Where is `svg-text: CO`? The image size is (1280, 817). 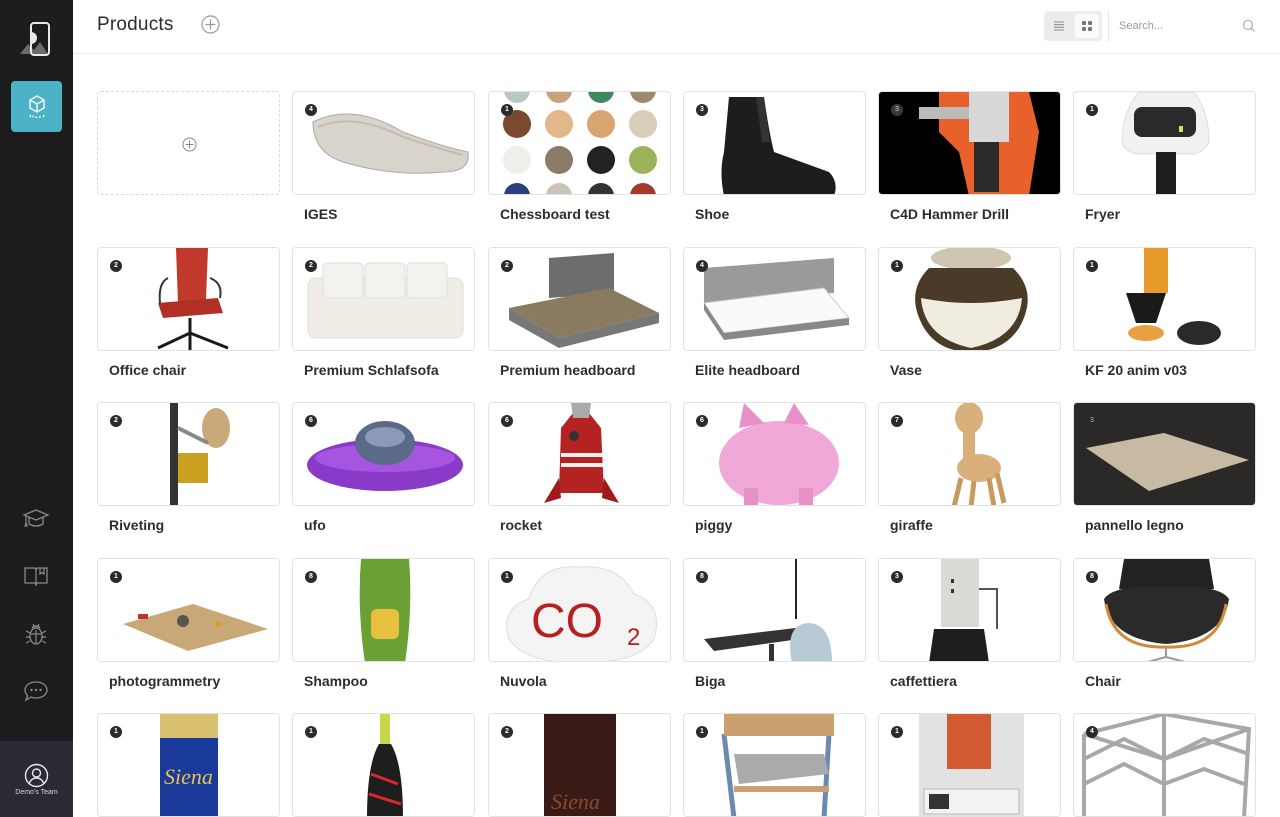
svg-text: CO is located at coordinates (567, 621).